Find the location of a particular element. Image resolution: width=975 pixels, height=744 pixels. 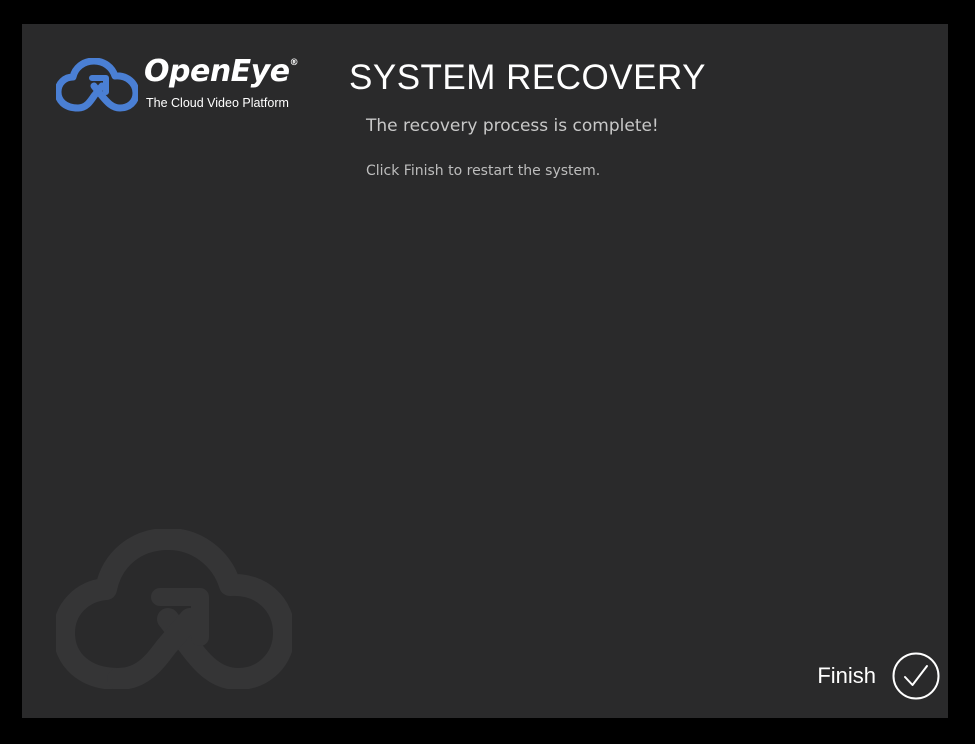

brand-name: OpenEye® is located at coordinates (221, 71).